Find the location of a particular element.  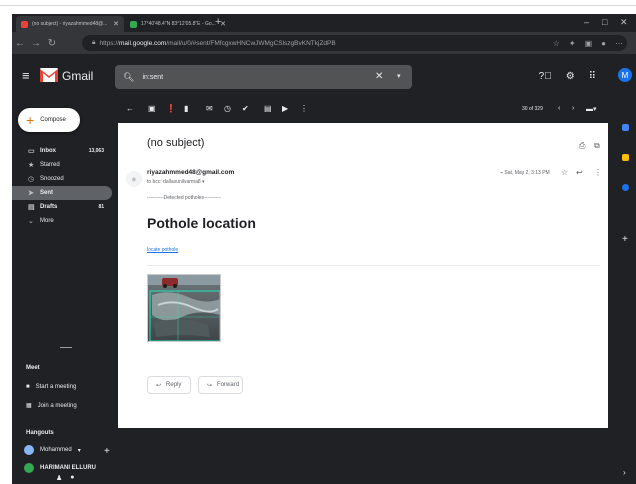

draft-icon: ▤ is located at coordinates (31, 207).